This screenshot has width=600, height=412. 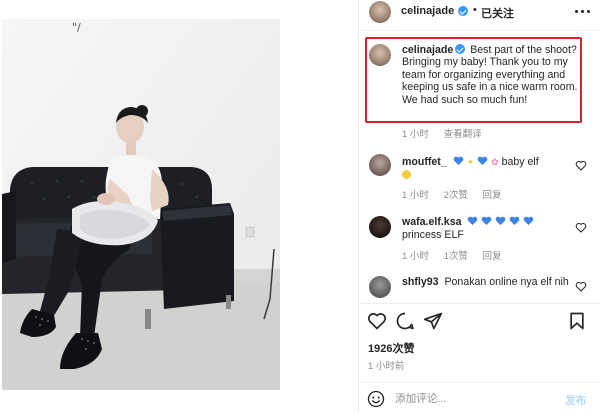 What do you see at coordinates (424, 162) in the screenshot?
I see `comment-username: mouffet_` at bounding box center [424, 162].